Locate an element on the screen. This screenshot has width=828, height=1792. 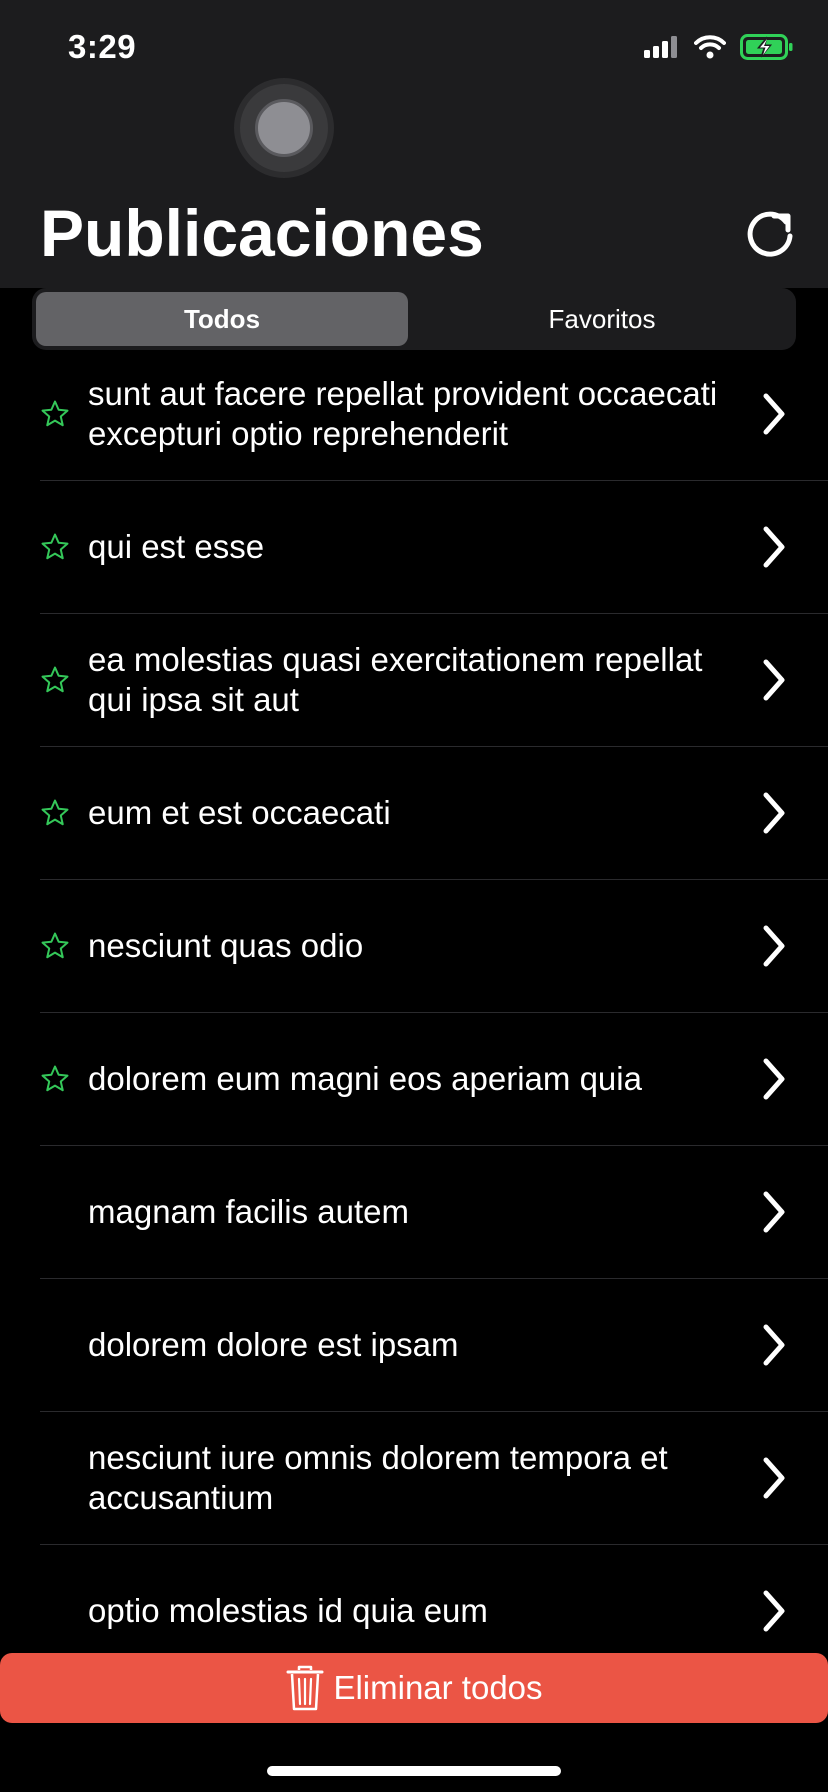
post-title: qui est esse is located at coordinates (176, 546).